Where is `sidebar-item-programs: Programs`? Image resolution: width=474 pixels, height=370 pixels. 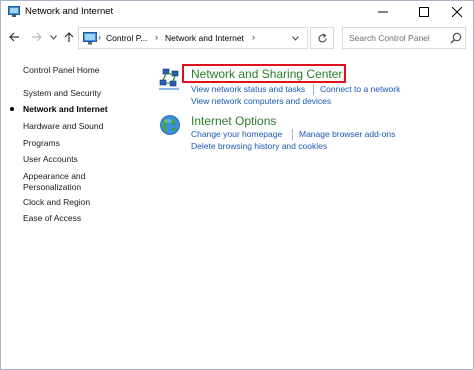 sidebar-item-programs: Programs is located at coordinates (41, 143).